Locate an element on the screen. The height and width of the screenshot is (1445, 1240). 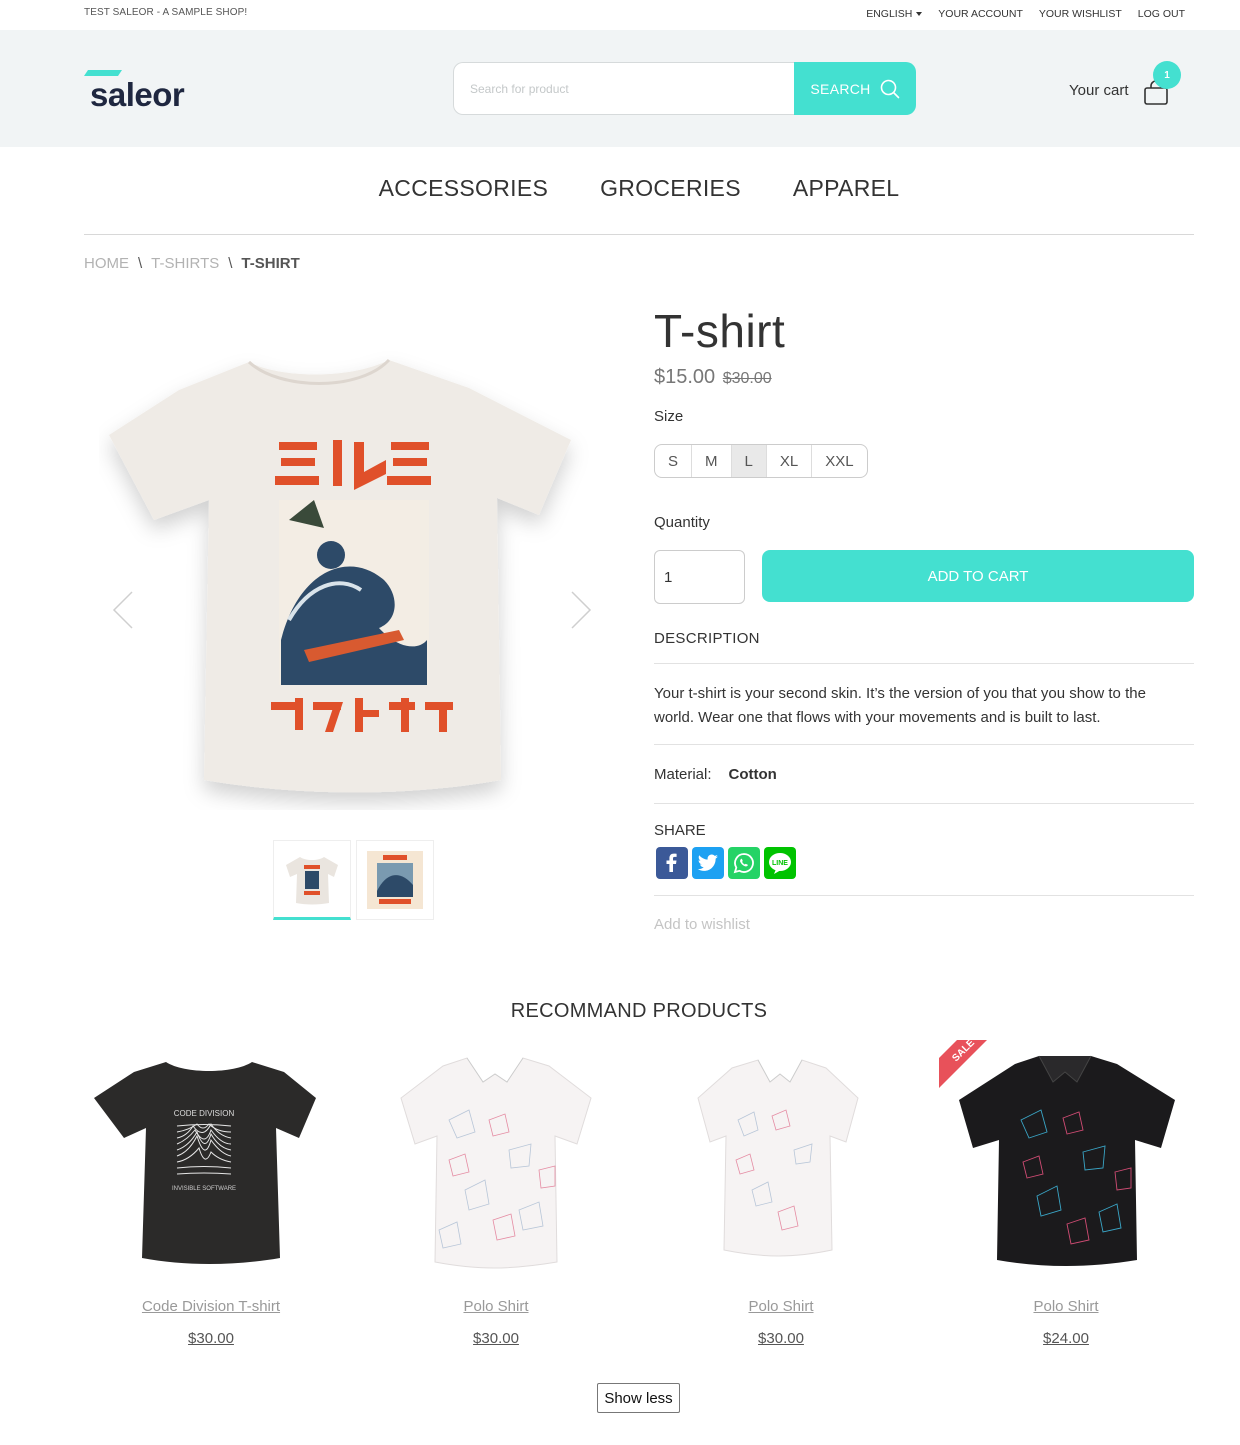
language-label: ENGLISH is located at coordinates (889, 14).